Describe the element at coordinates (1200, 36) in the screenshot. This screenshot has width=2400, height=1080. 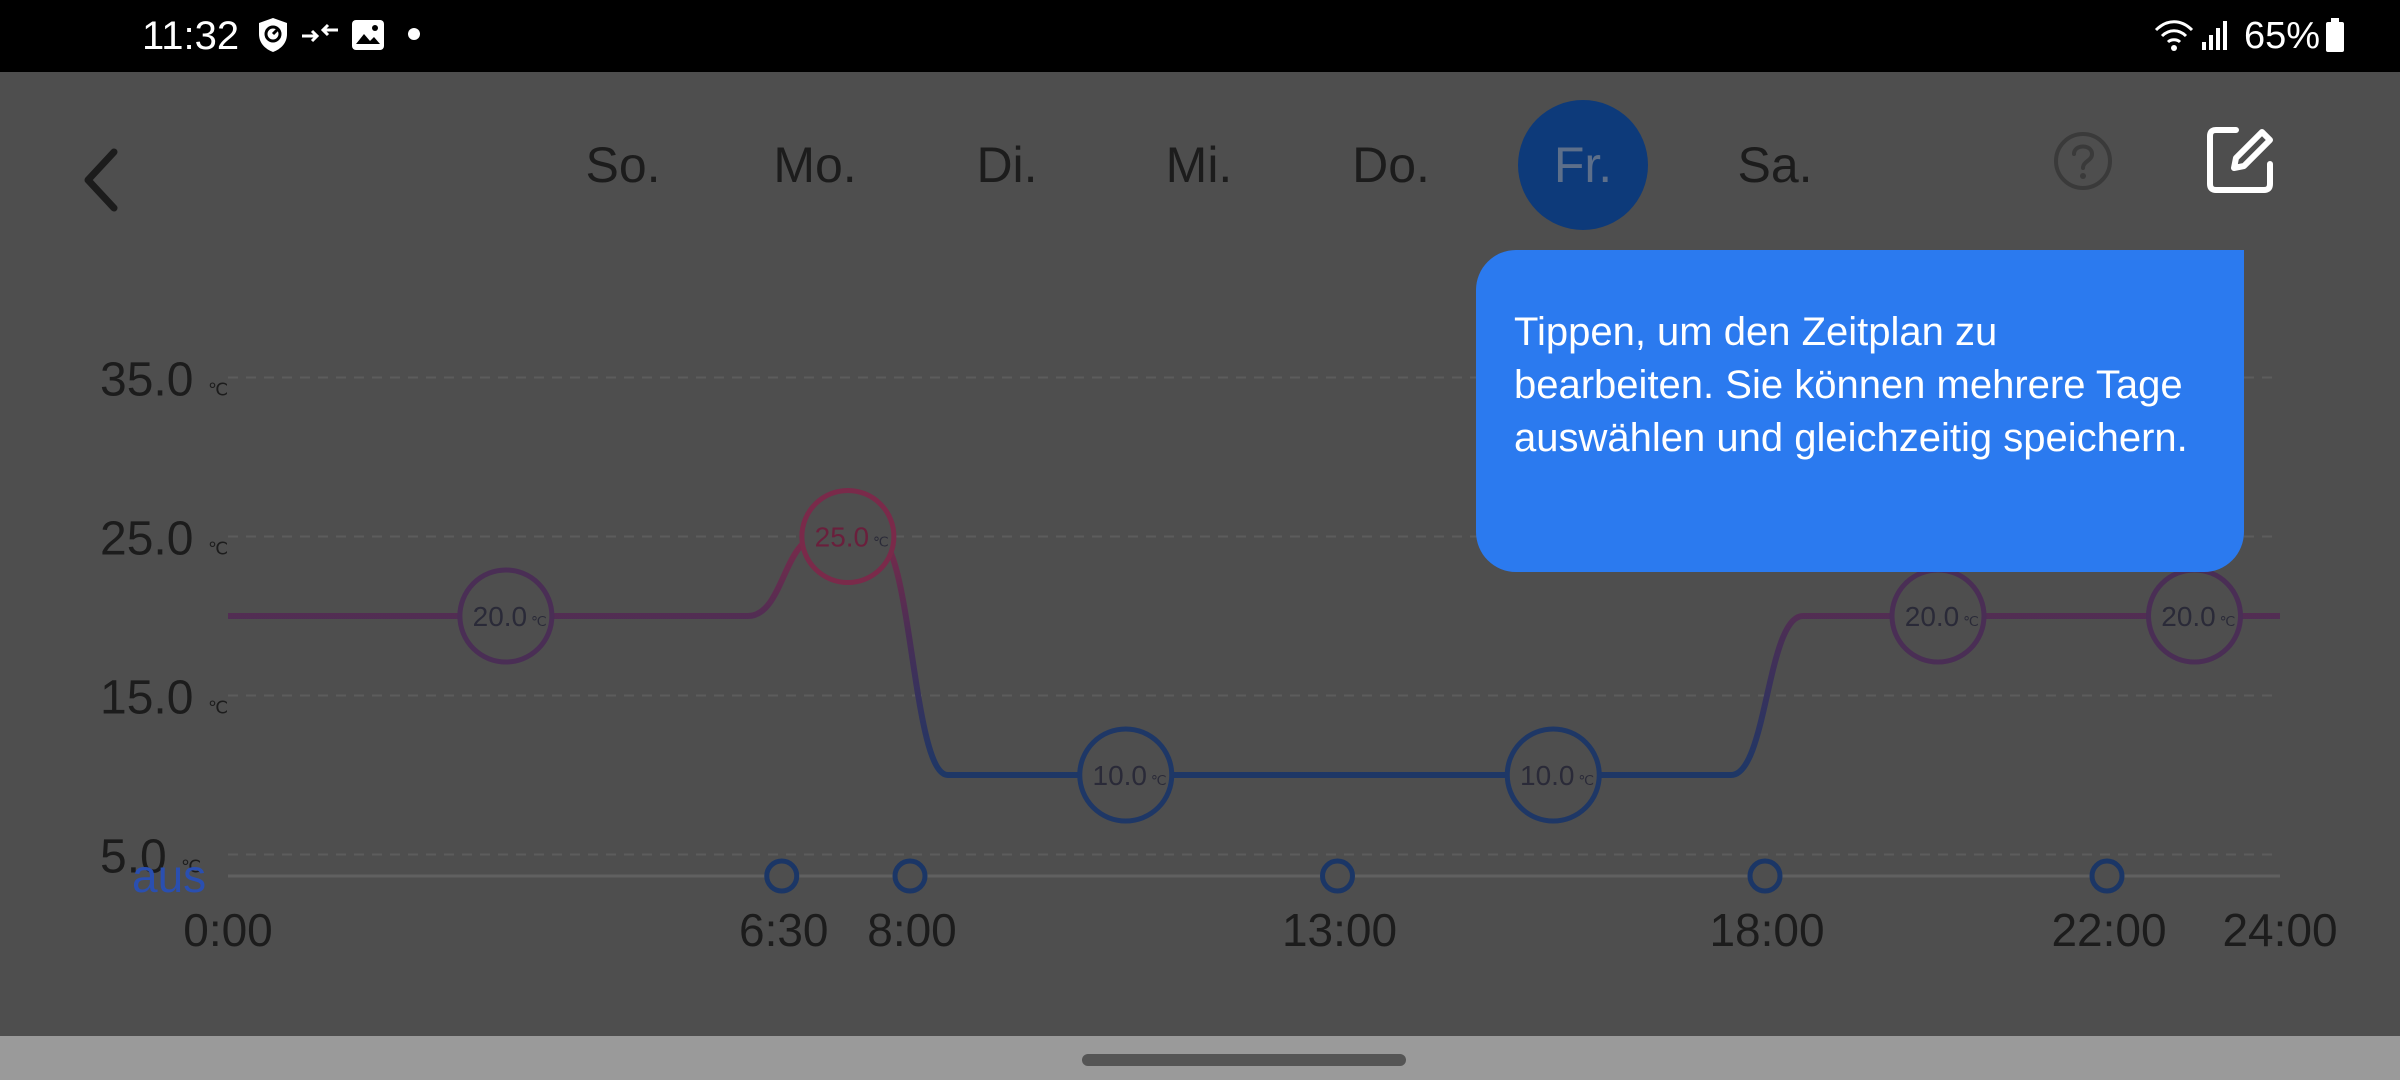
I see `status-bar: 11:32 65%` at that location.